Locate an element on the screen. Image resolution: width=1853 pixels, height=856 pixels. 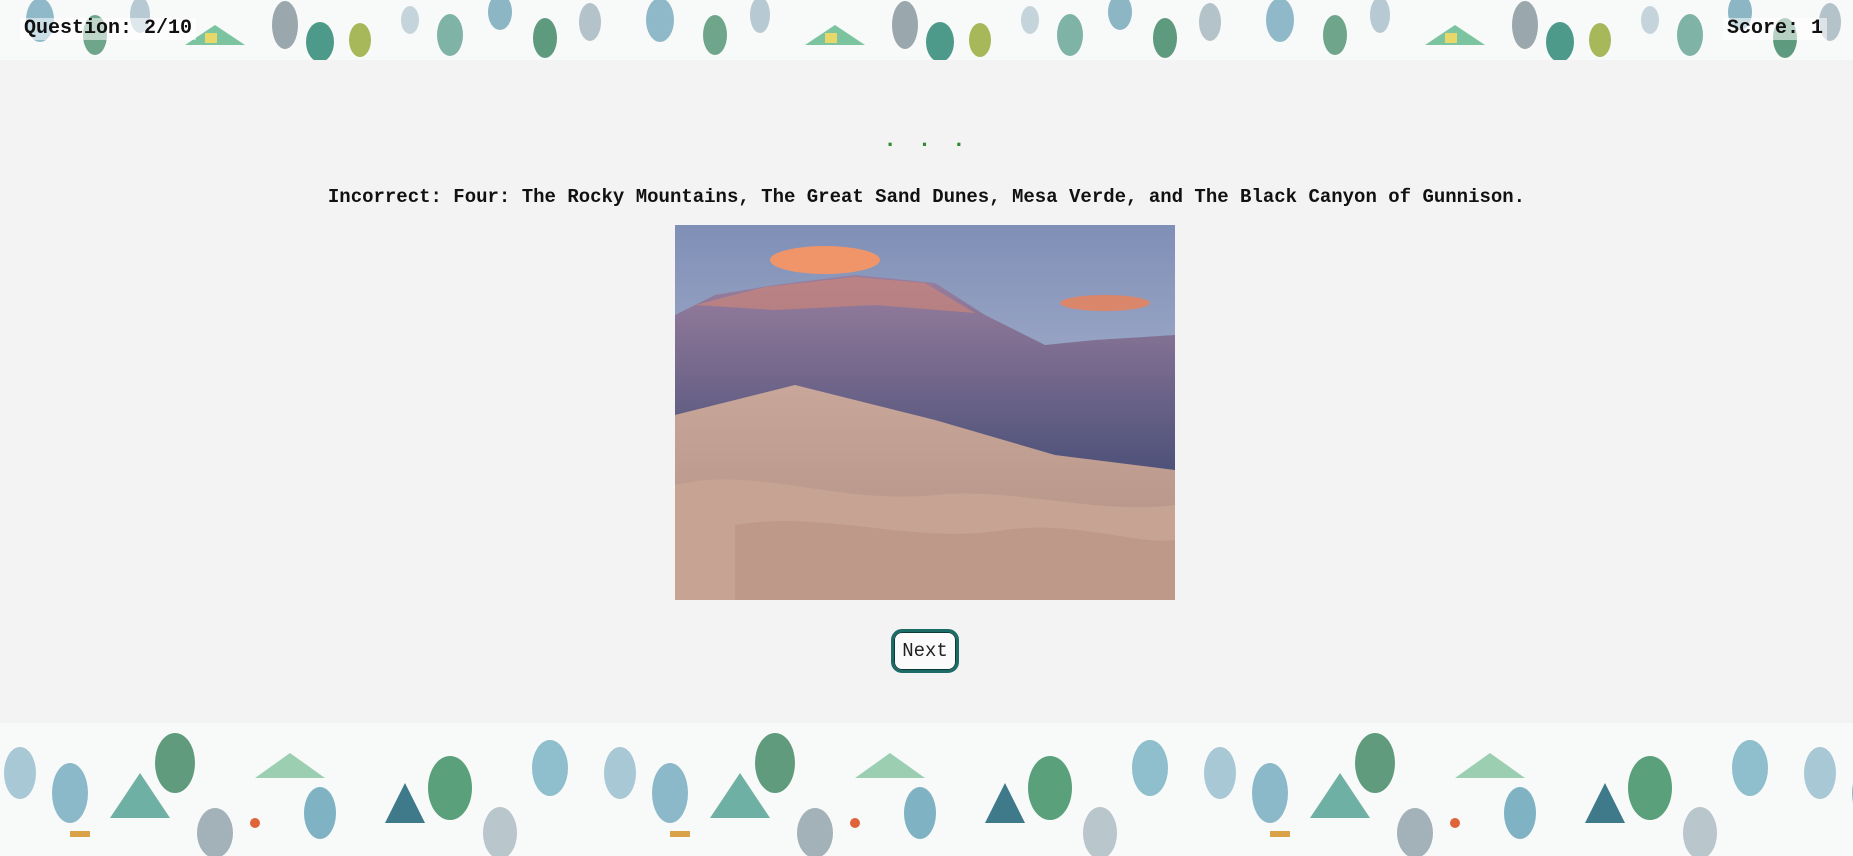
next-button: Next is located at coordinates (925, 651).